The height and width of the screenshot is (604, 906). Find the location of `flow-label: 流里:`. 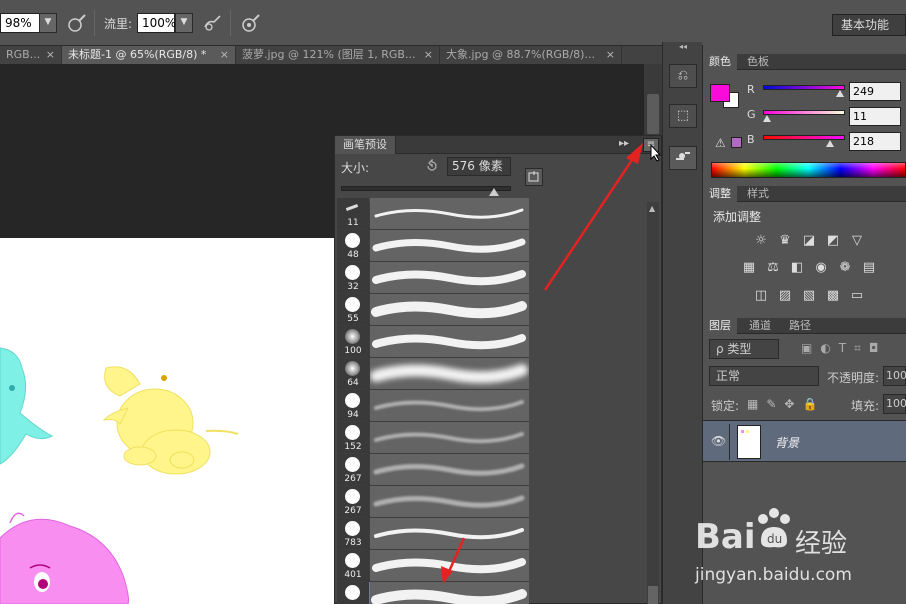

flow-label: 流里: is located at coordinates (118, 24).